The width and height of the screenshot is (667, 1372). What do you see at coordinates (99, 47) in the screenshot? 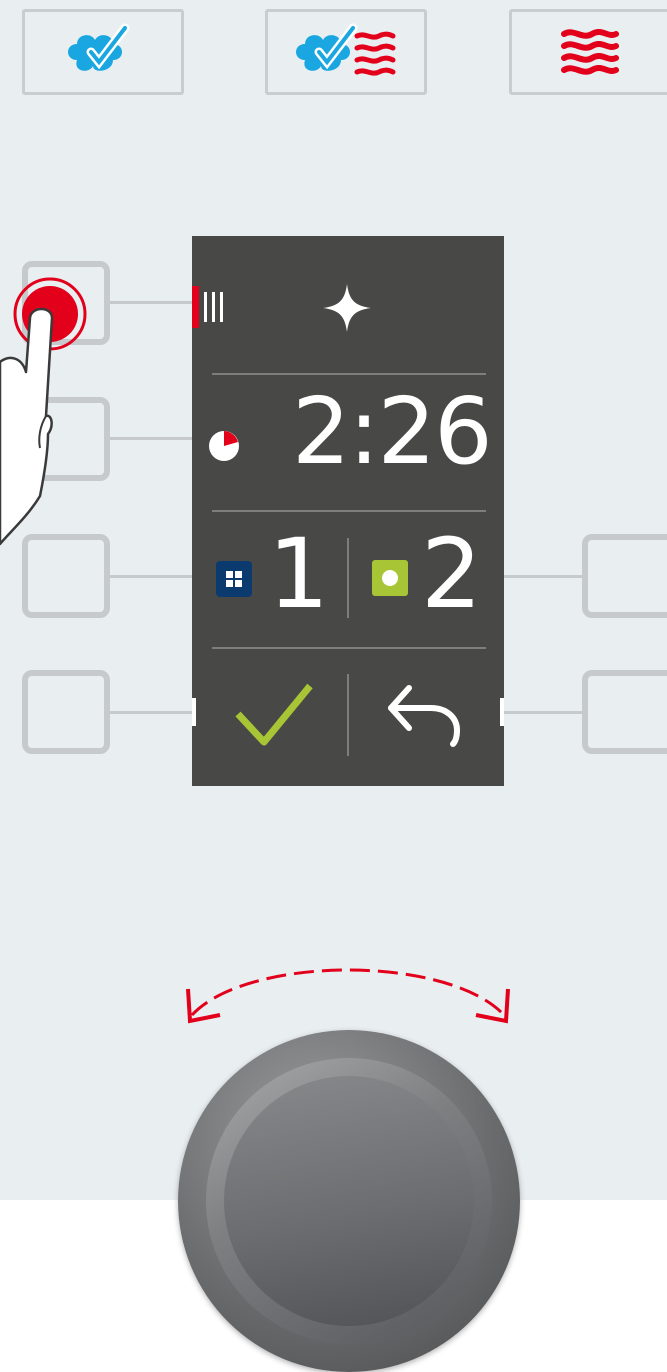
I see `steam-icon` at bounding box center [99, 47].